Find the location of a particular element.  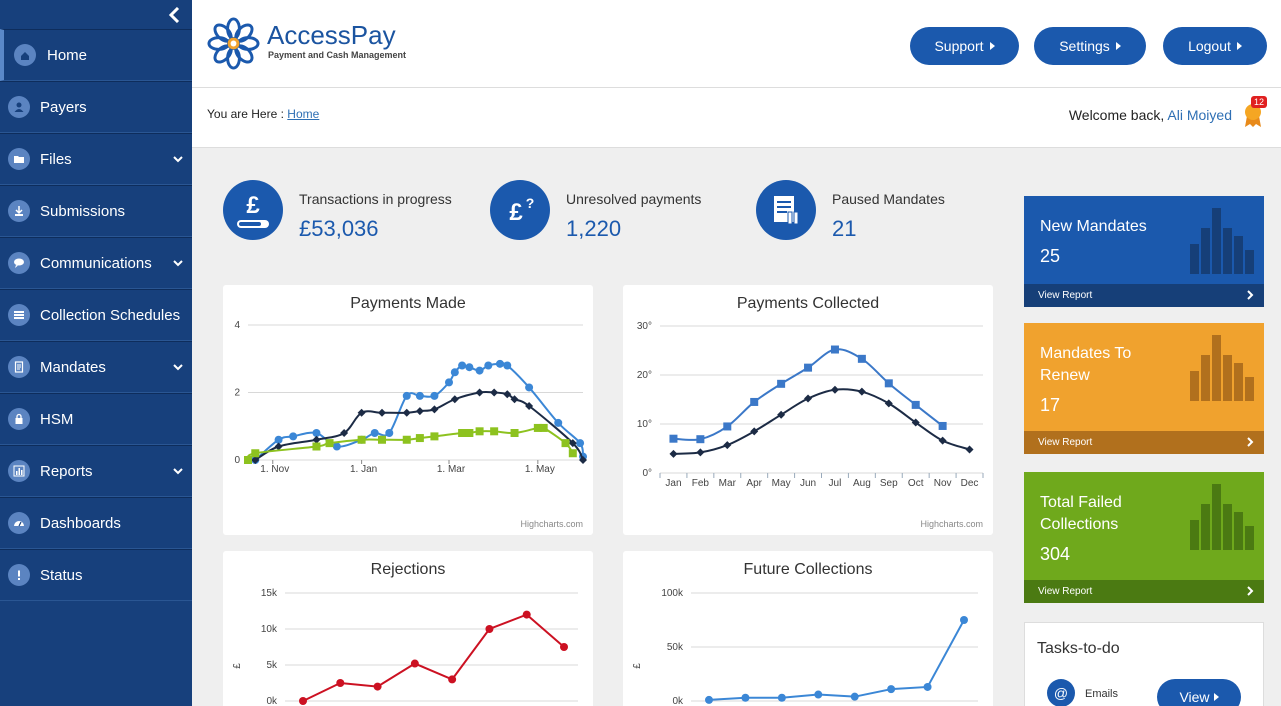

list-icon is located at coordinates (19, 315).